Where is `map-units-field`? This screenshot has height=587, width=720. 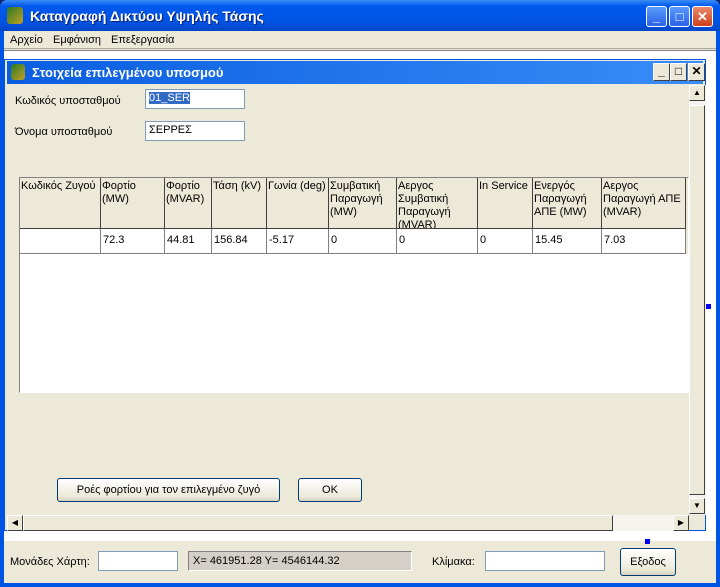 map-units-field is located at coordinates (138, 561).